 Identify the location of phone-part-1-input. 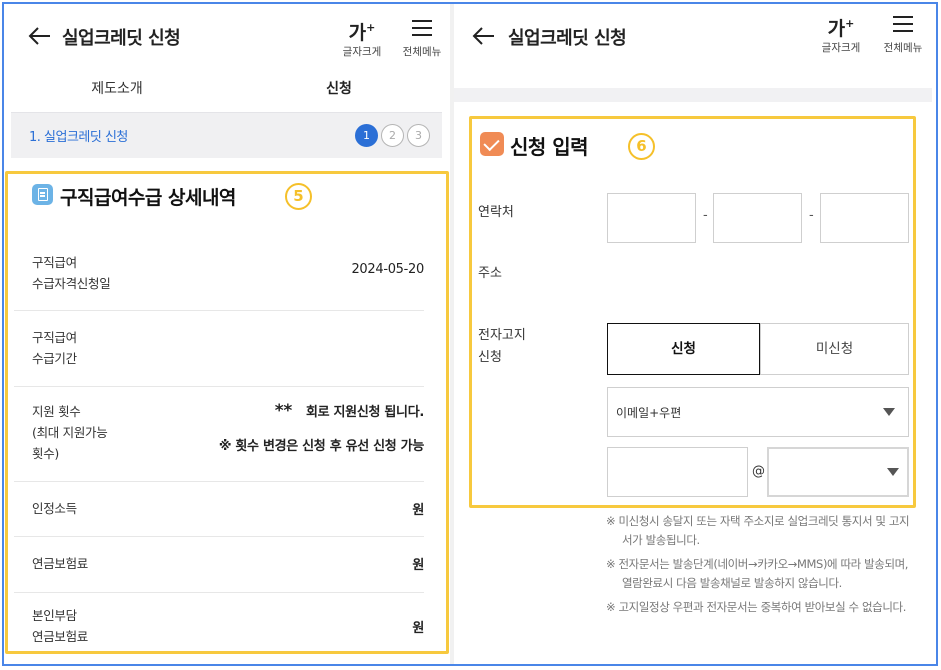
(651, 218).